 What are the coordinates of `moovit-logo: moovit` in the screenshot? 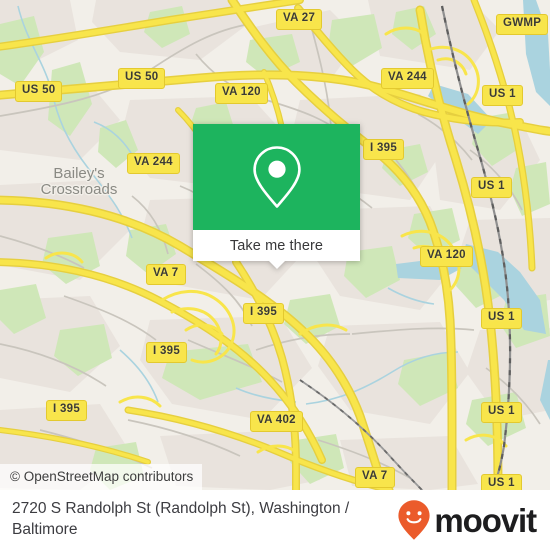 It's located at (467, 520).